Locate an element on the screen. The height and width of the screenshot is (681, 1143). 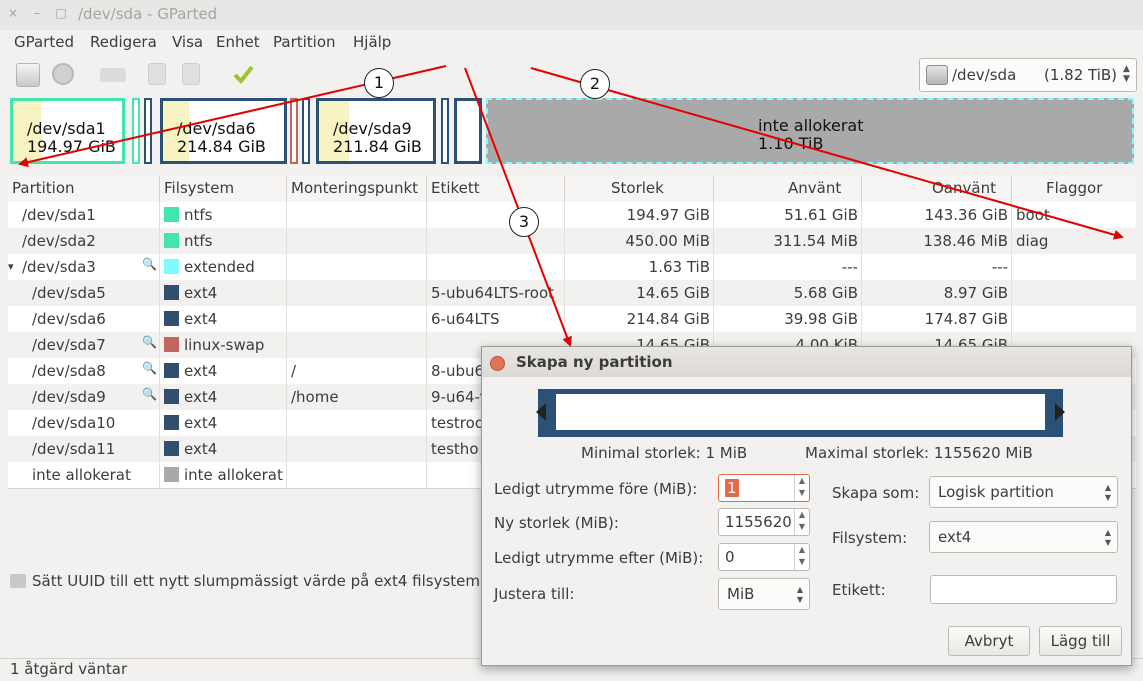
harddisk-icon is located at coordinates (937, 75).